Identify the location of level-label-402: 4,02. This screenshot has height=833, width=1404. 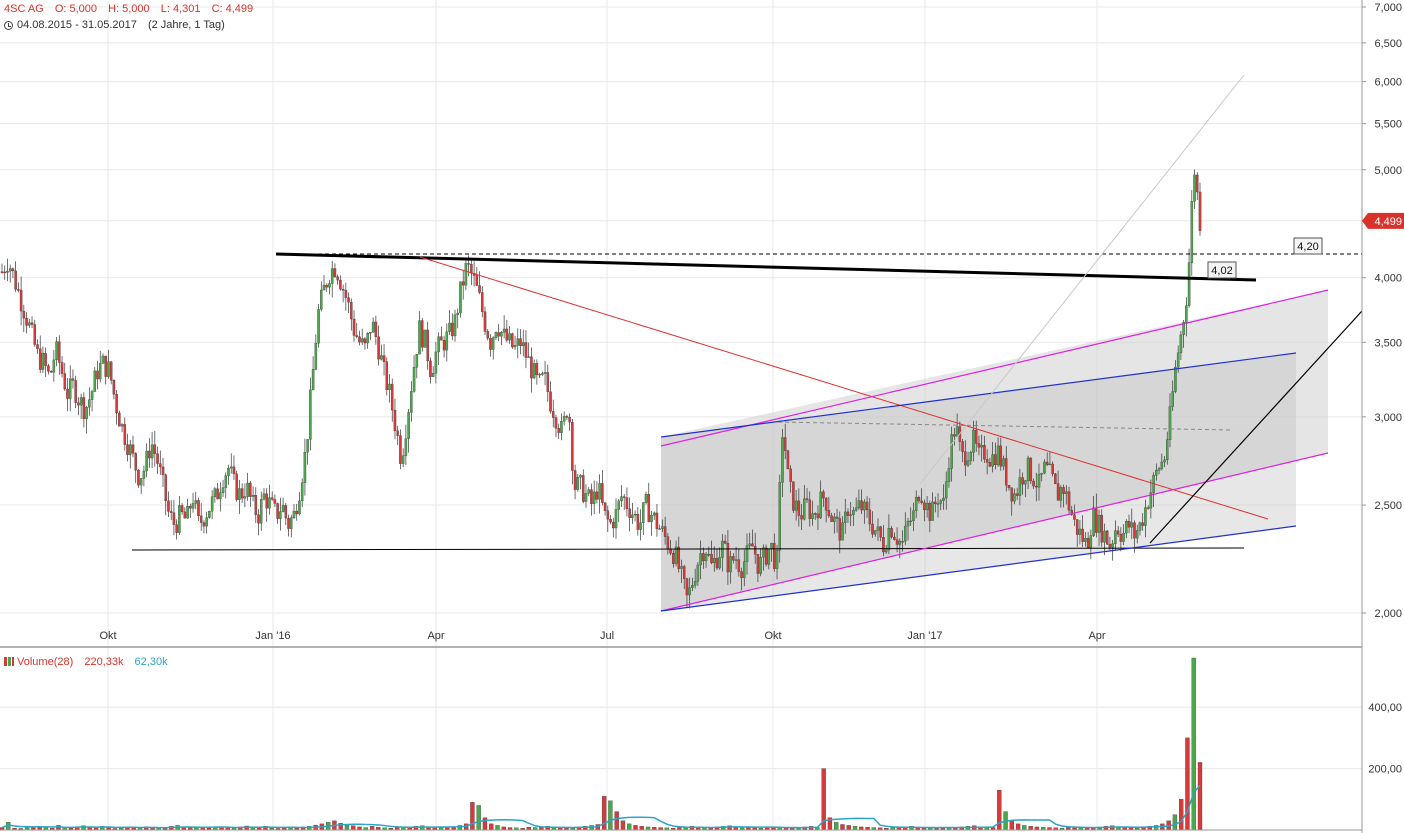
(1221, 271).